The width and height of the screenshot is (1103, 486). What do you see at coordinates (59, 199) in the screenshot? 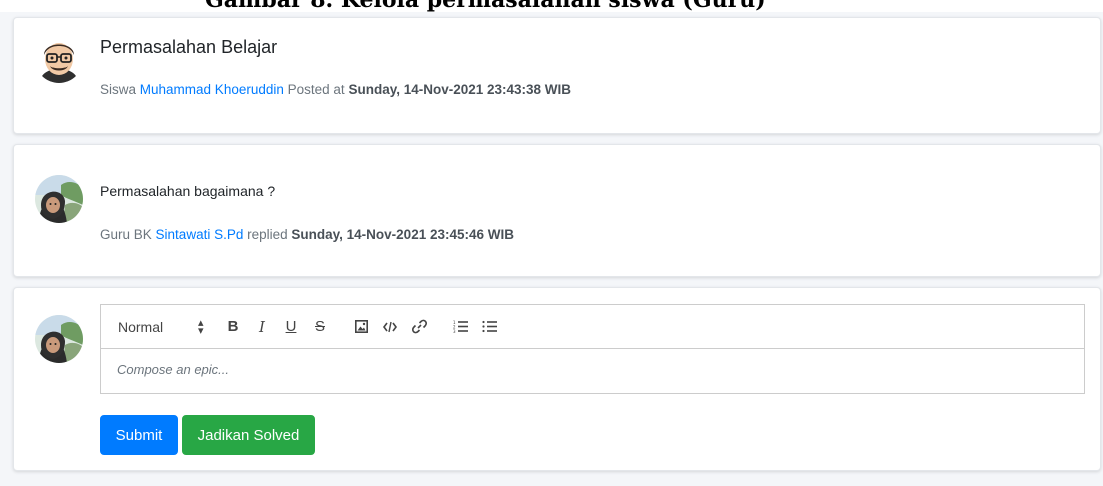
I see `teacher-avatar` at bounding box center [59, 199].